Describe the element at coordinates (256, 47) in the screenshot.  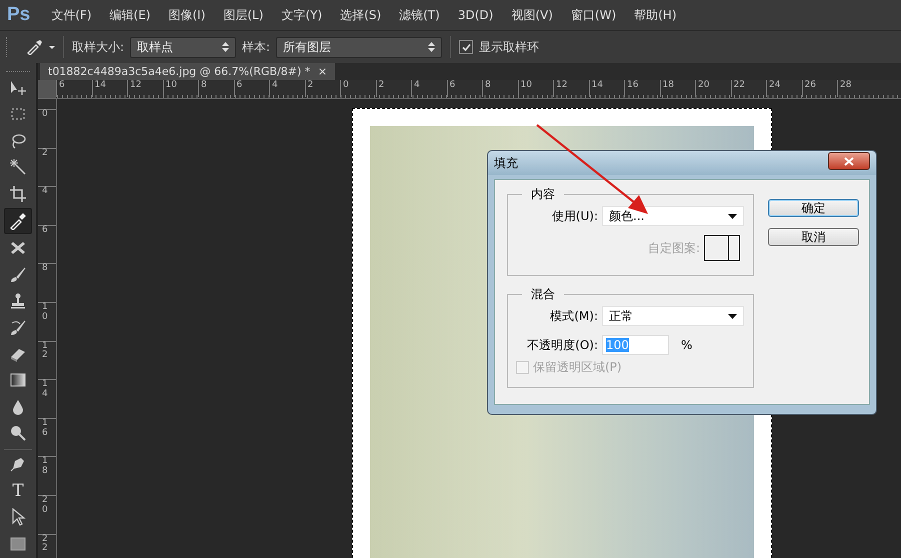
I see `sample-label: 样本:` at that location.